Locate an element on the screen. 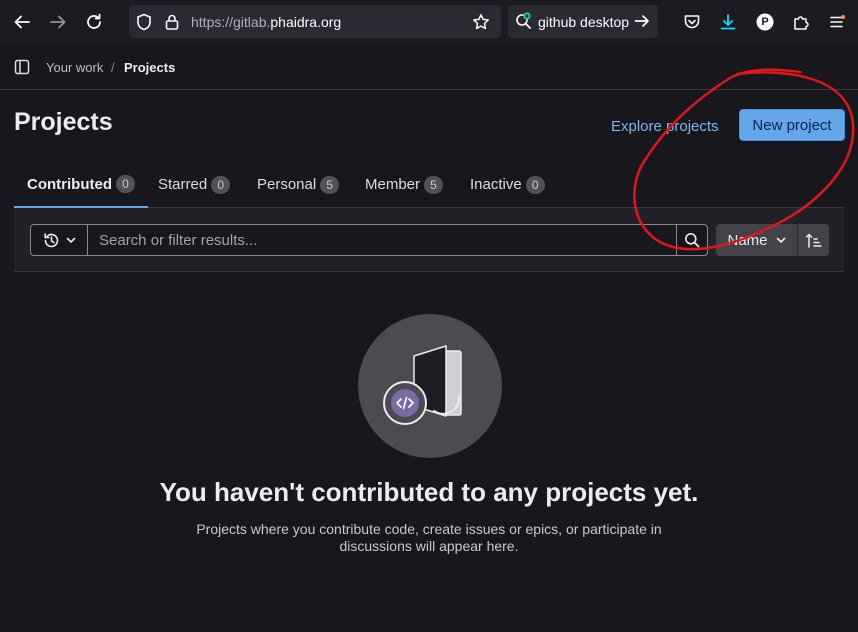  tab-inactive: Inactive 0 is located at coordinates (507, 184).